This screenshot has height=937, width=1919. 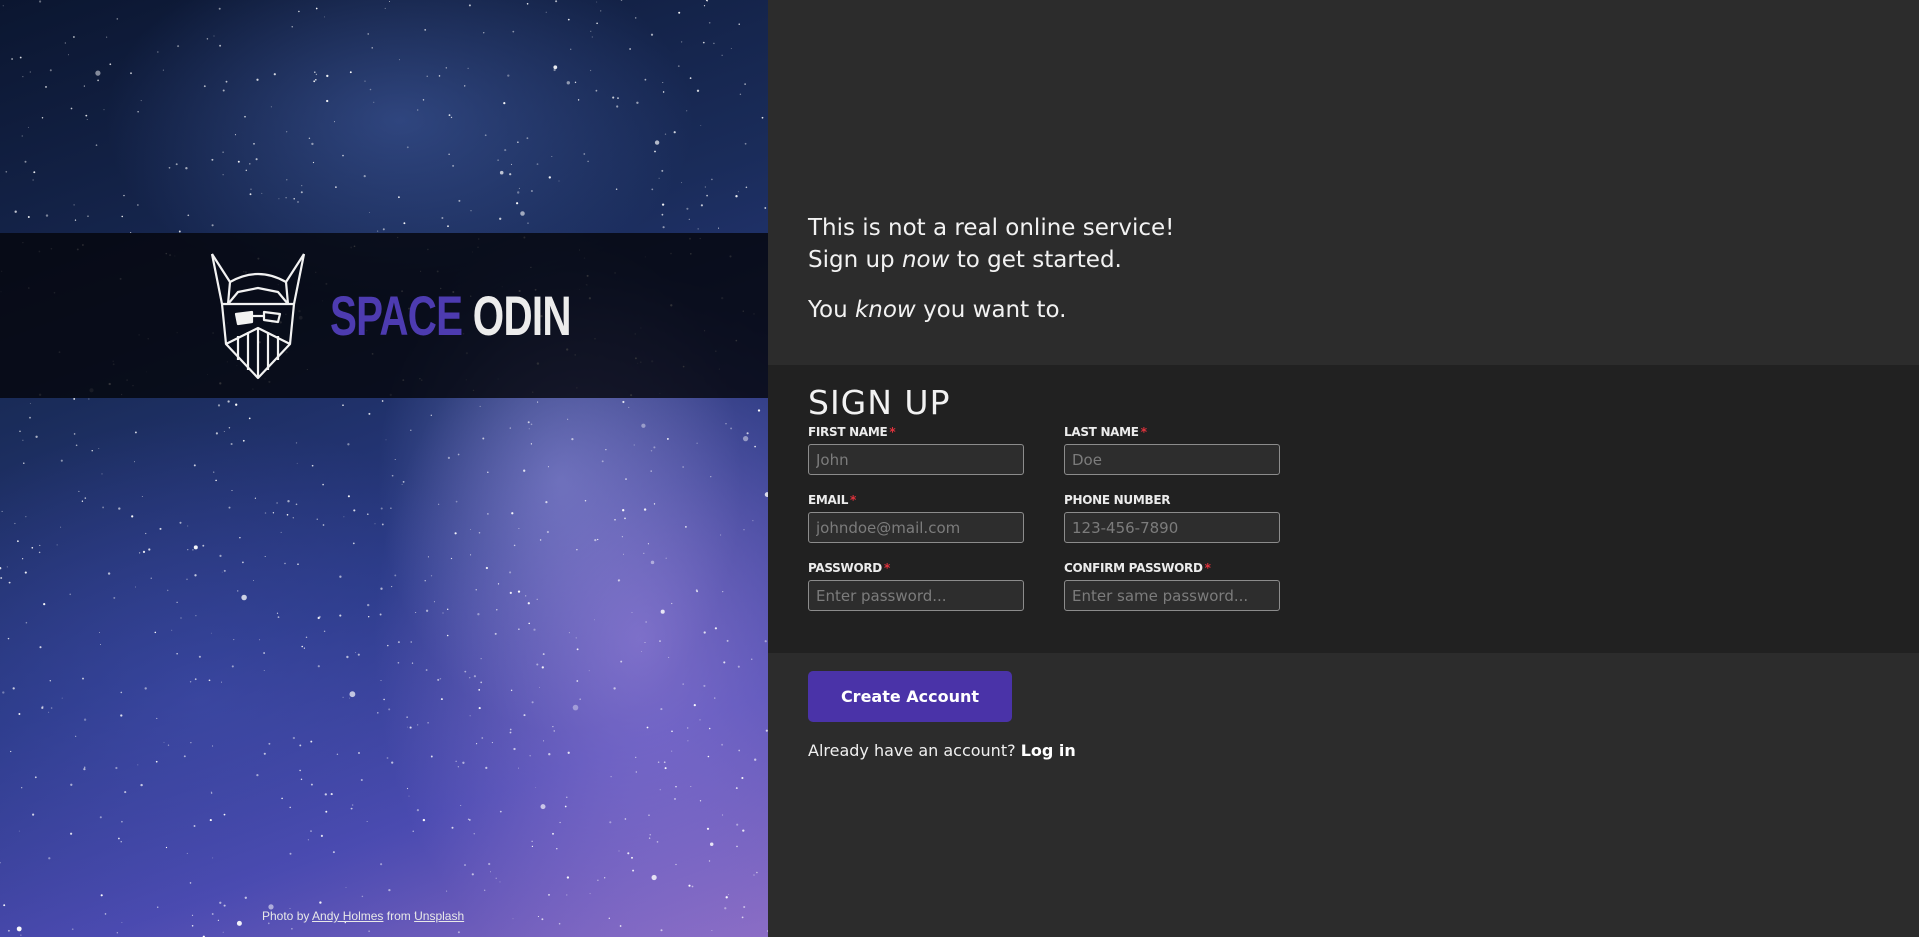 I want to click on photo-credit: Photo by Andy Holmes from Unsplash, so click(x=363, y=916).